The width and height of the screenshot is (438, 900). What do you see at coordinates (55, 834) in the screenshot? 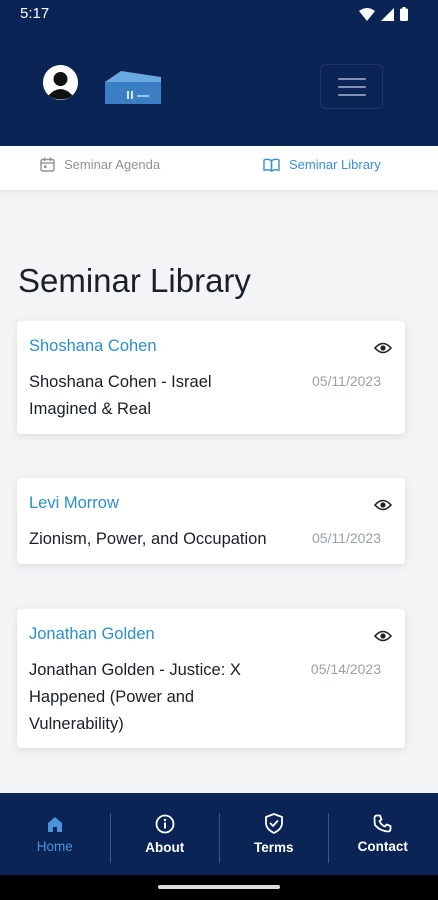
I see `nav-home: Home` at bounding box center [55, 834].